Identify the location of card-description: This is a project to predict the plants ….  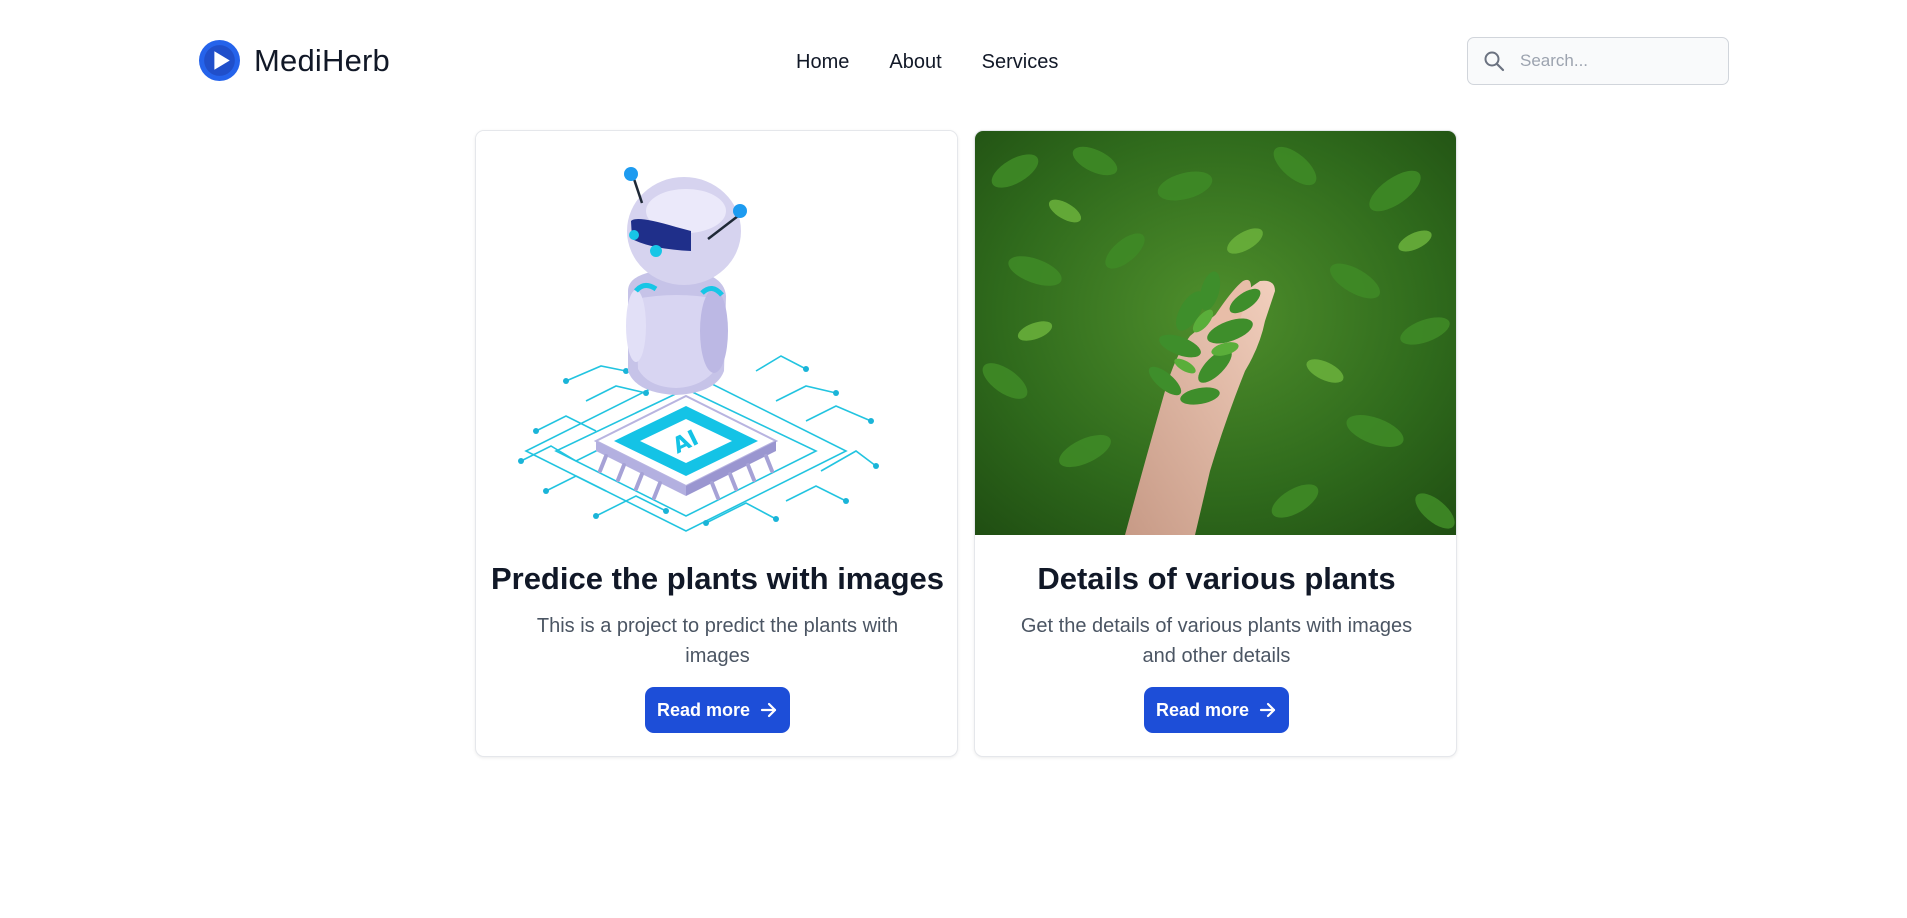
(717, 641).